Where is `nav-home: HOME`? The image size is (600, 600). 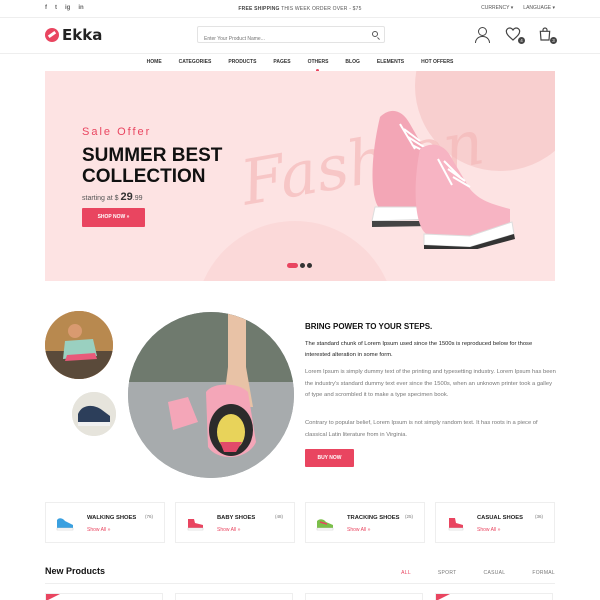
nav-home: HOME is located at coordinates (154, 63).